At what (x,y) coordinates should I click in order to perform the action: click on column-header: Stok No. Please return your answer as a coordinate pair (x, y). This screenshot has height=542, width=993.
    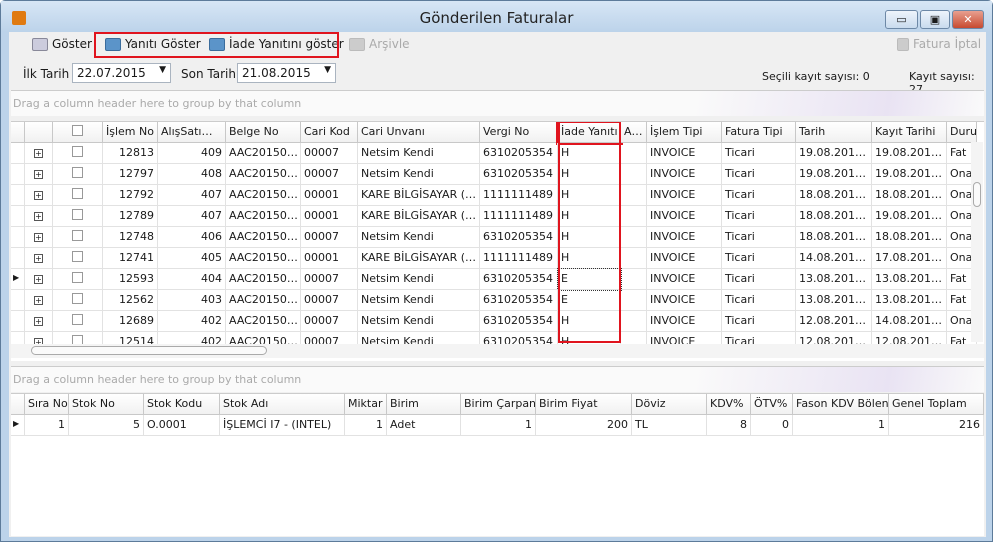
    Looking at the image, I should click on (106, 404).